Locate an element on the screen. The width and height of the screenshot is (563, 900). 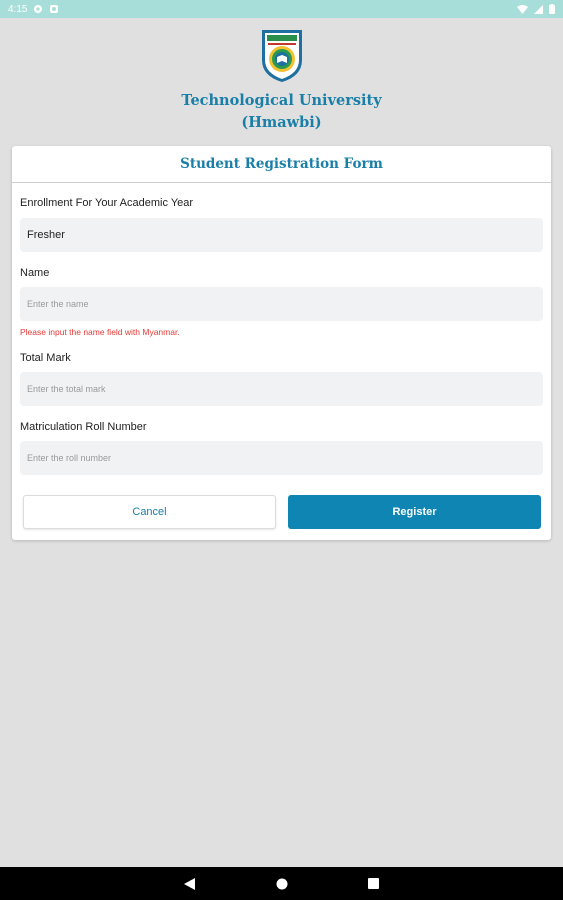
wifi-icon is located at coordinates (522, 9).